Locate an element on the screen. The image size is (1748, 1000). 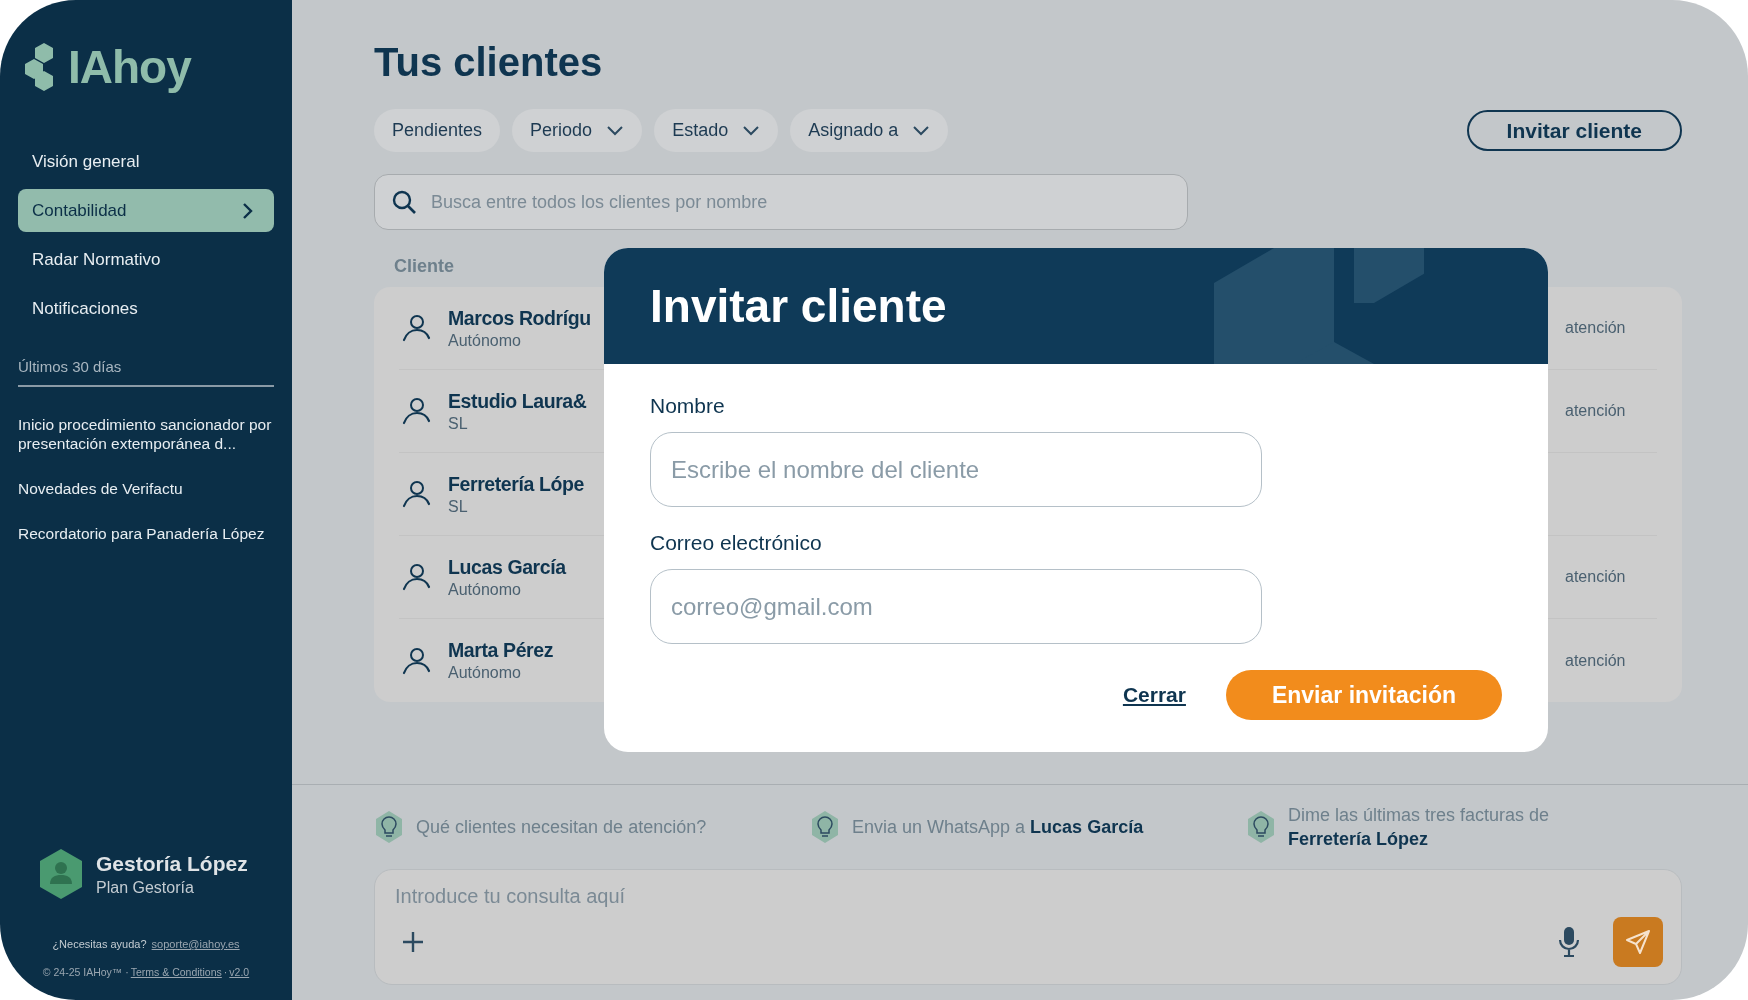
microphone-icon is located at coordinates (1569, 942).